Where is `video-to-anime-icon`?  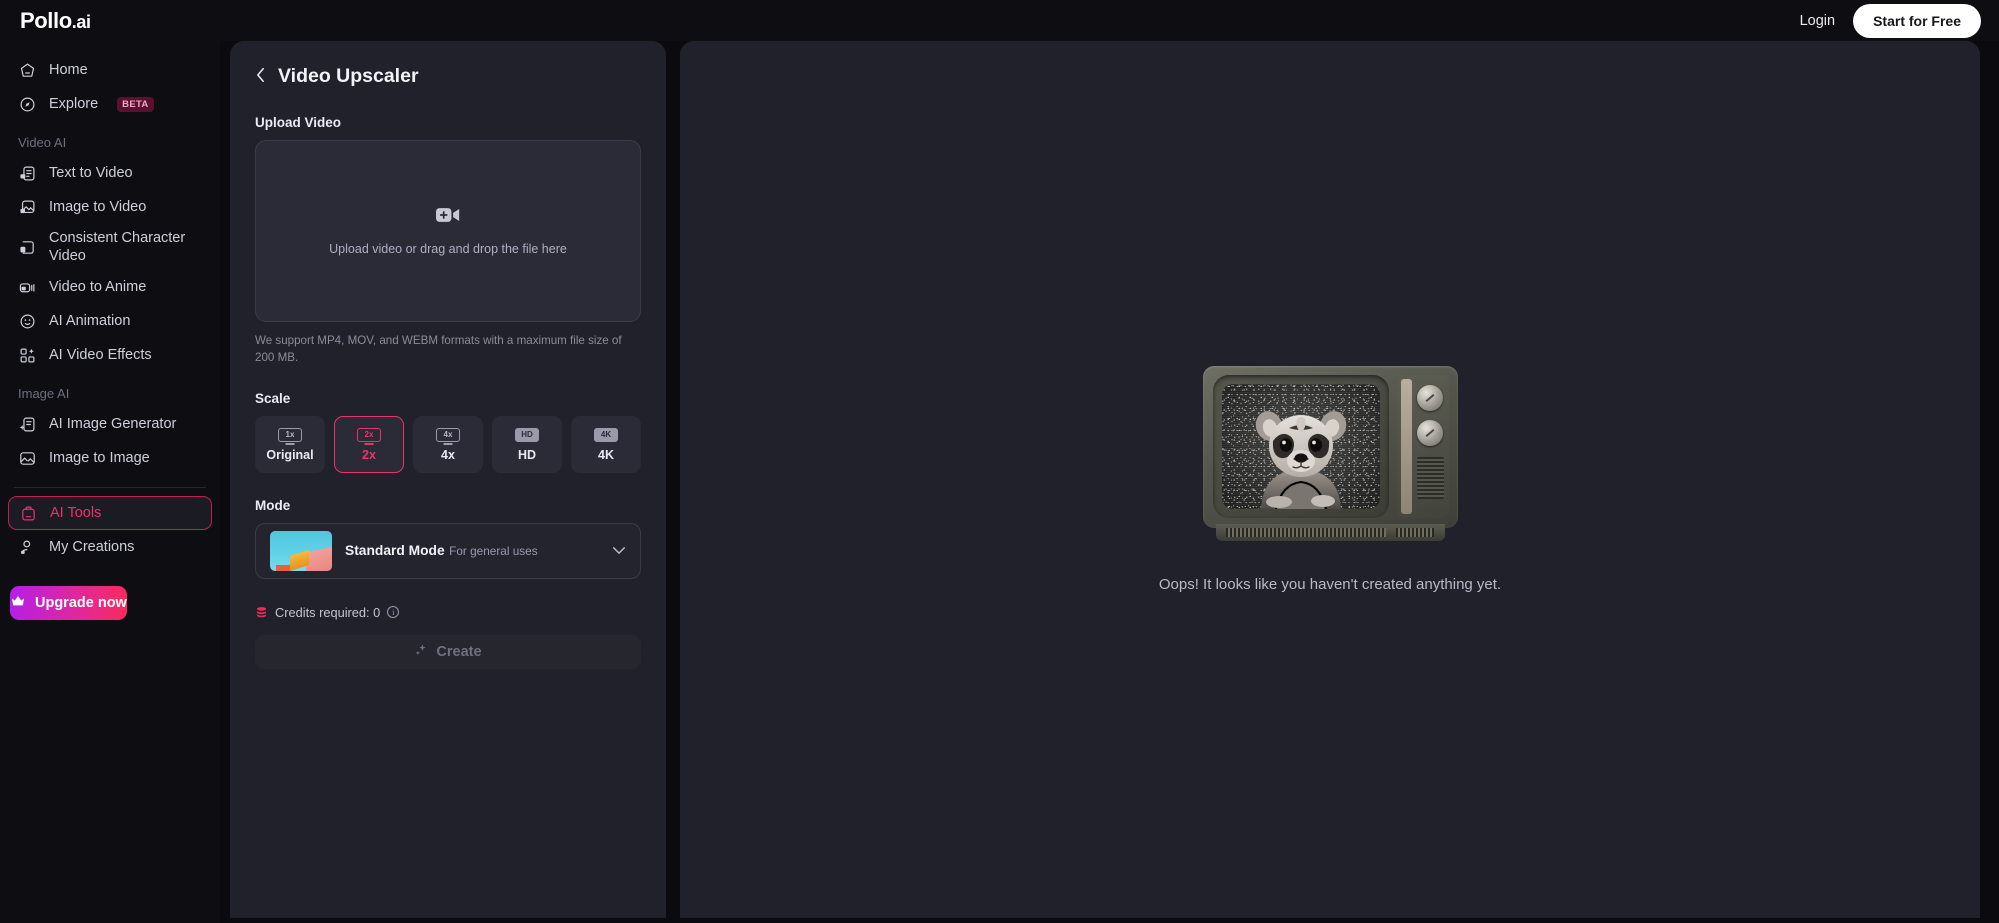 video-to-anime-icon is located at coordinates (27, 287).